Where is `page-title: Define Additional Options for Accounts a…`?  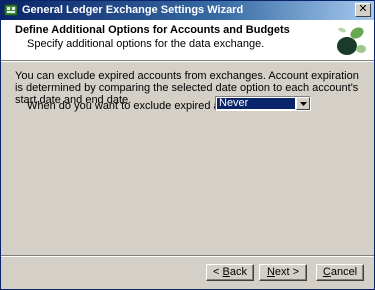
page-title: Define Additional Options for Accounts a… is located at coordinates (152, 30).